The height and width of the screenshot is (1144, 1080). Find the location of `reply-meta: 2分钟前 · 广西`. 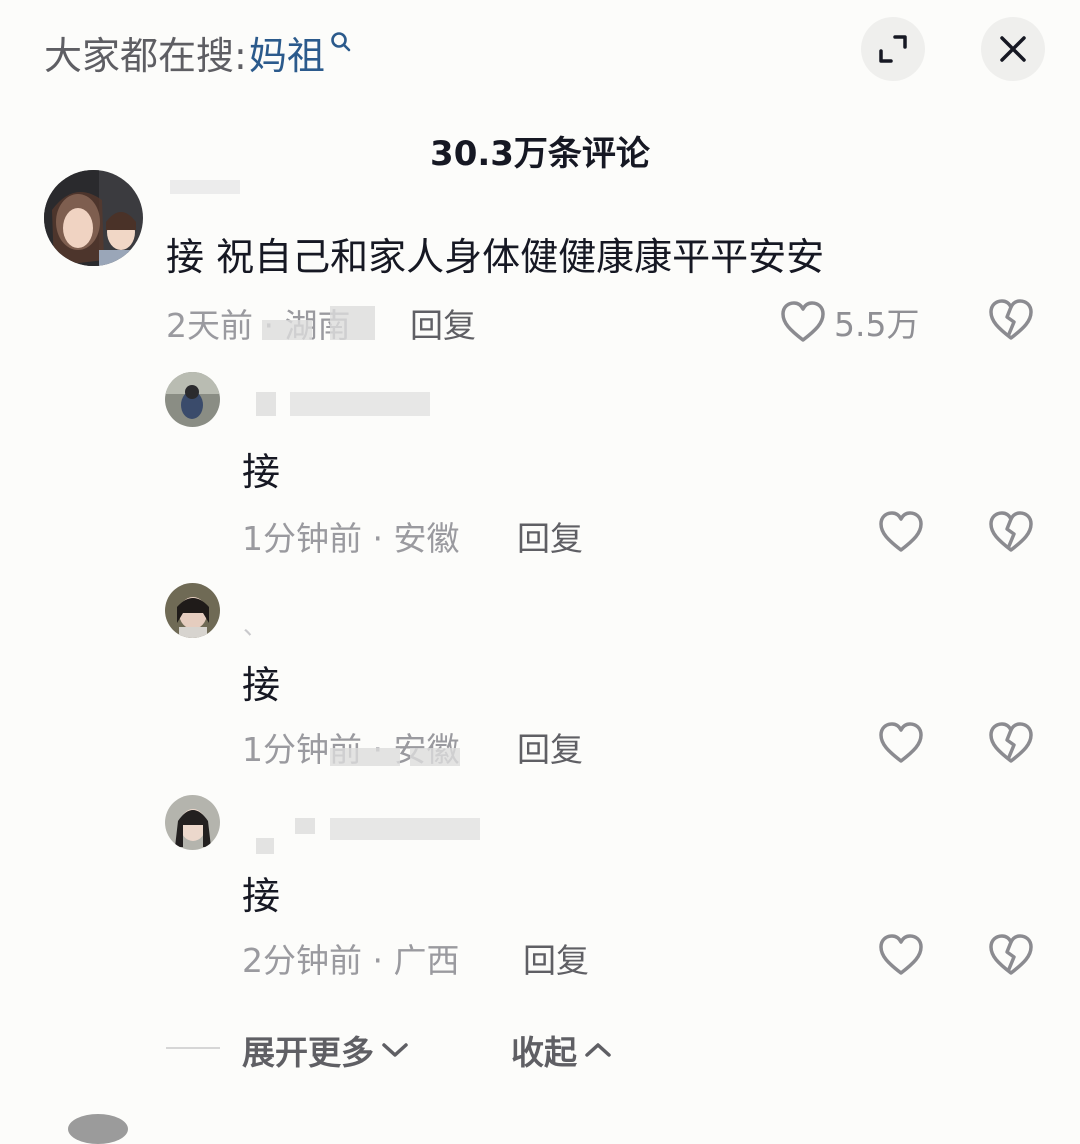

reply-meta: 2分钟前 · 广西 is located at coordinates (351, 960).